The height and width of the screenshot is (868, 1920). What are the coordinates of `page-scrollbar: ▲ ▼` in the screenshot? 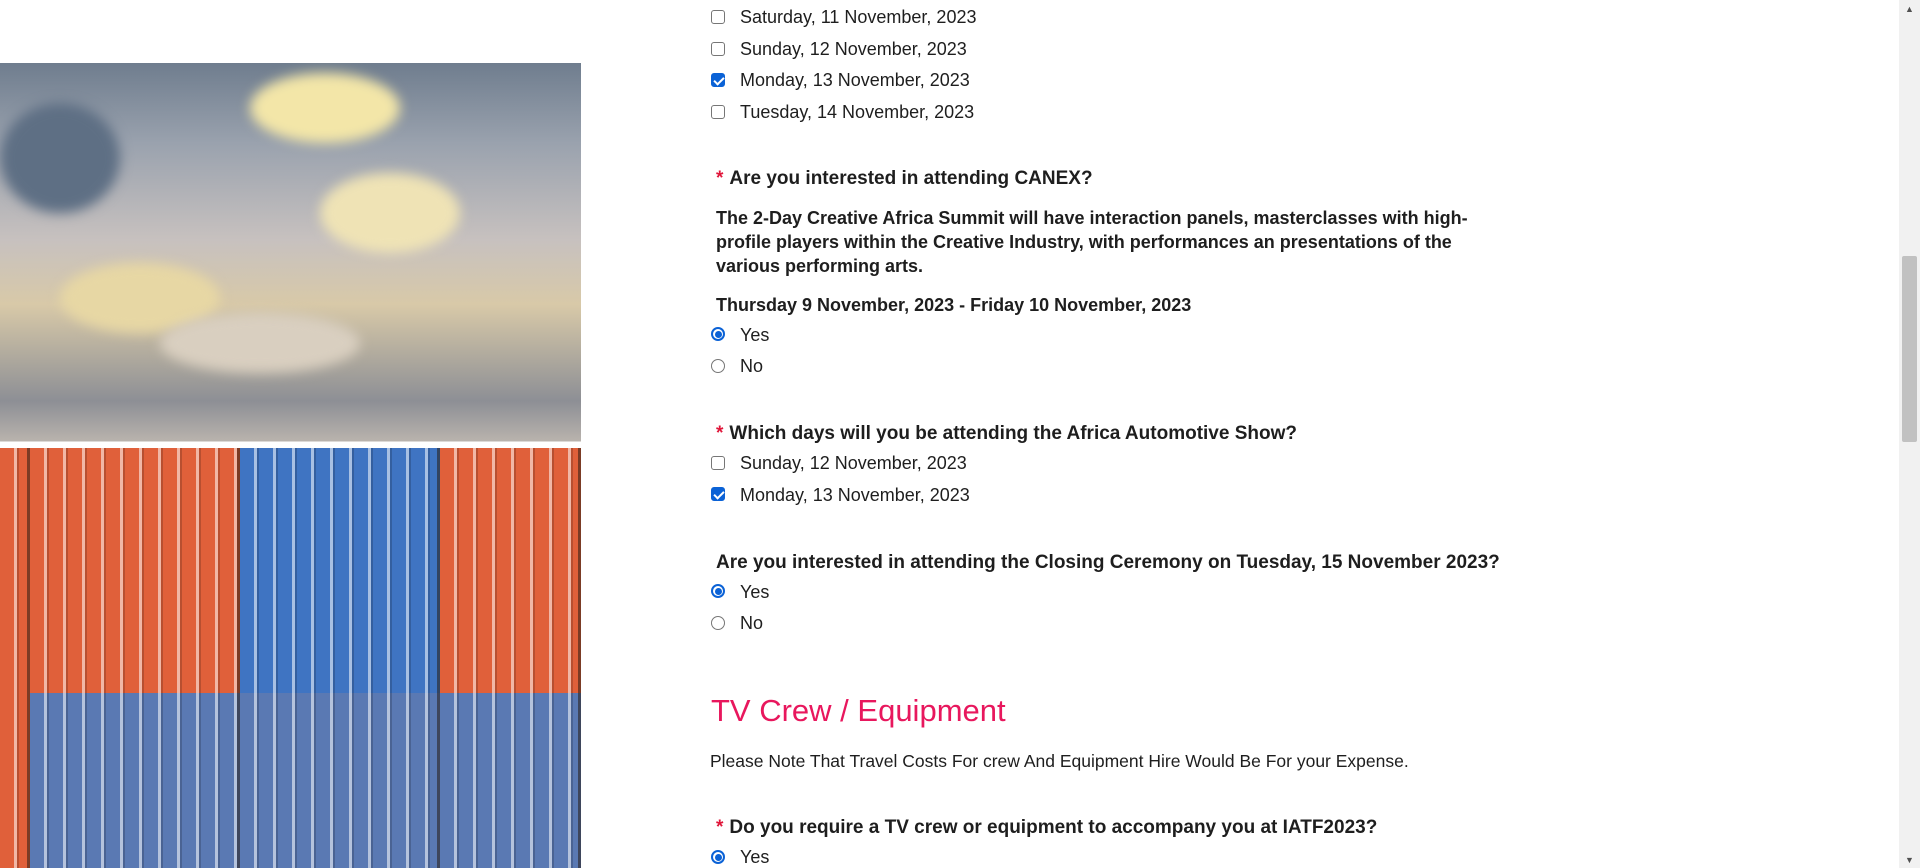 It's located at (1909, 434).